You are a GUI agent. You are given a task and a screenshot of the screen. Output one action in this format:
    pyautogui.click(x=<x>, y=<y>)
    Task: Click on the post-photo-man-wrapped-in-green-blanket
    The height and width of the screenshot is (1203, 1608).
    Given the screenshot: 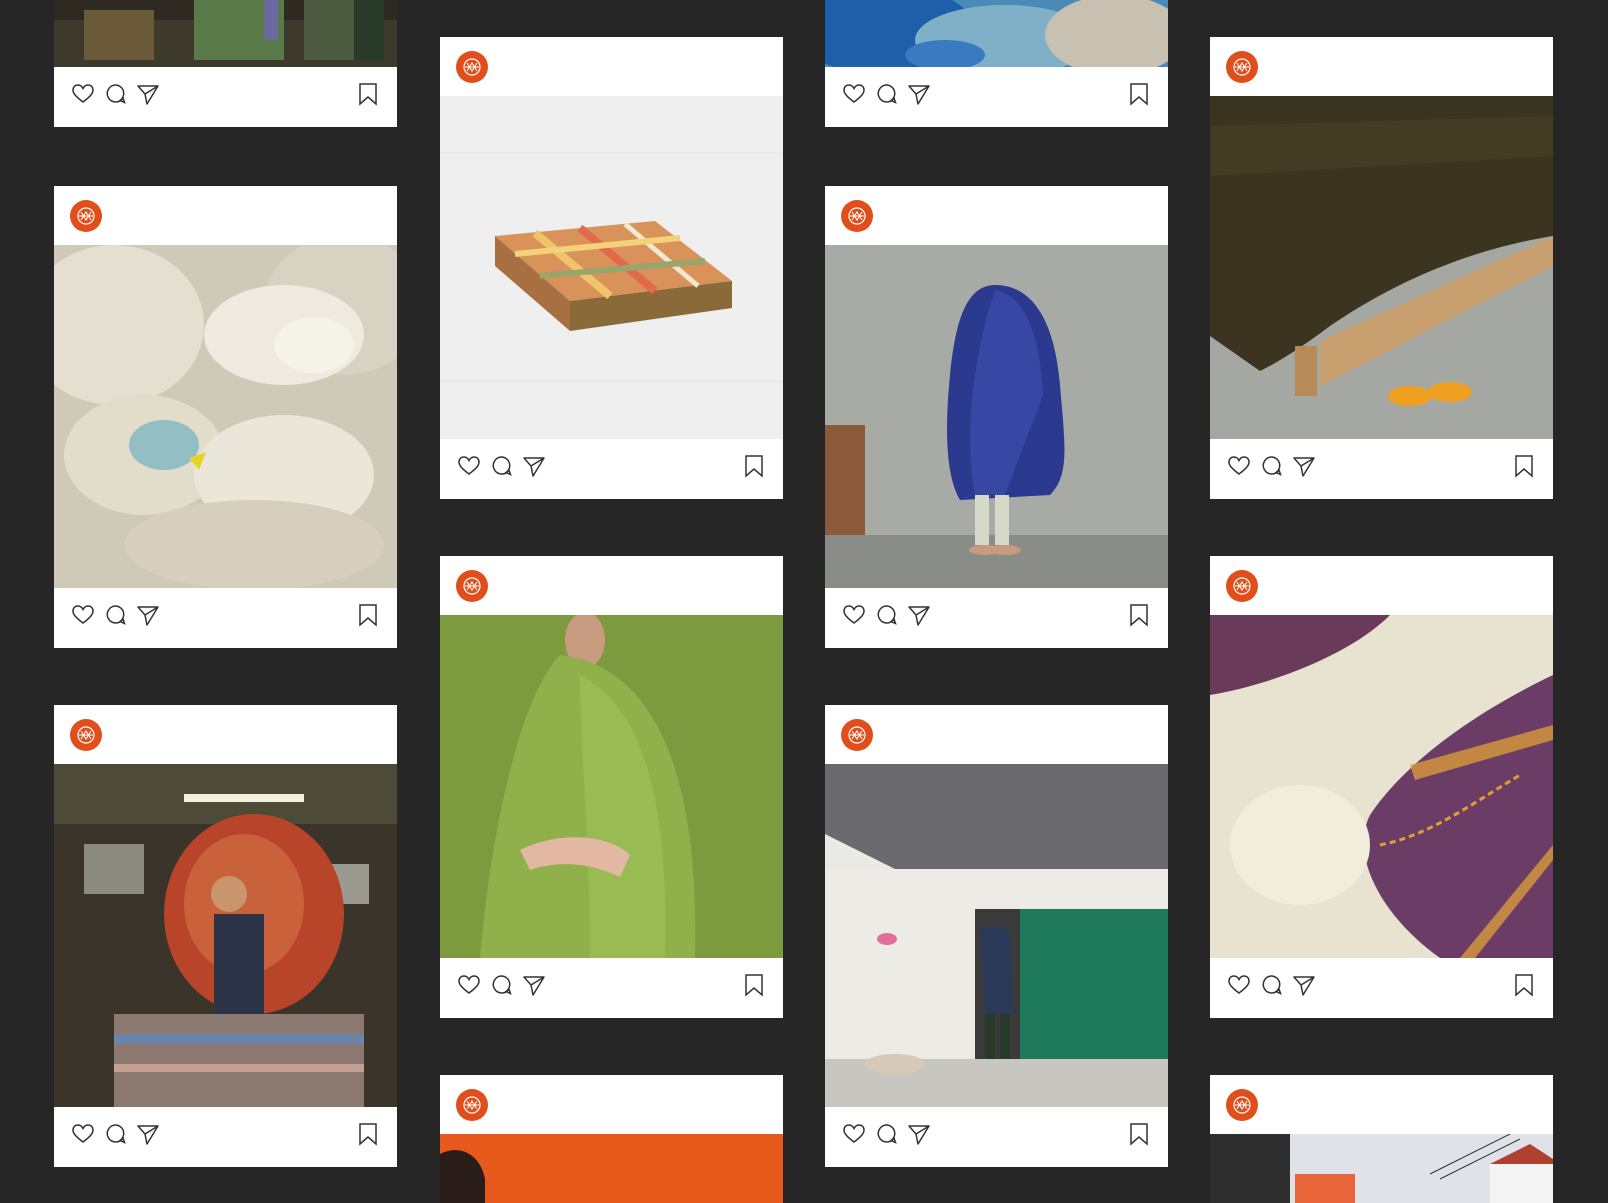 What is the action you would take?
    pyautogui.click(x=611, y=786)
    